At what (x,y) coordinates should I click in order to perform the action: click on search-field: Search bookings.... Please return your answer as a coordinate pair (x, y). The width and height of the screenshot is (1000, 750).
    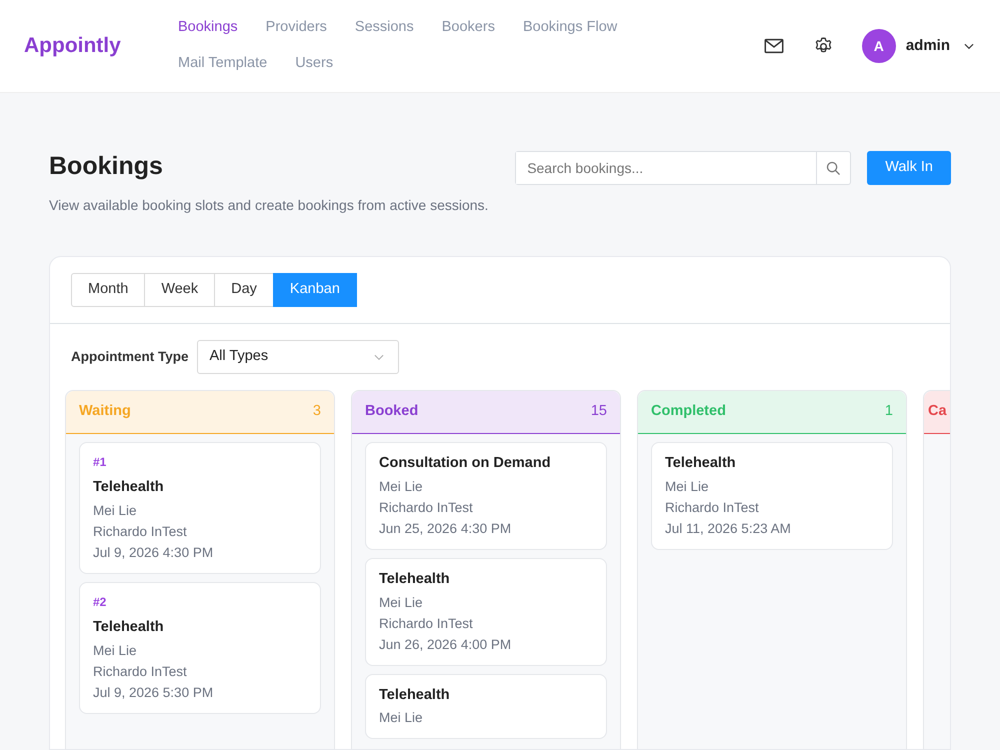
    Looking at the image, I should click on (683, 168).